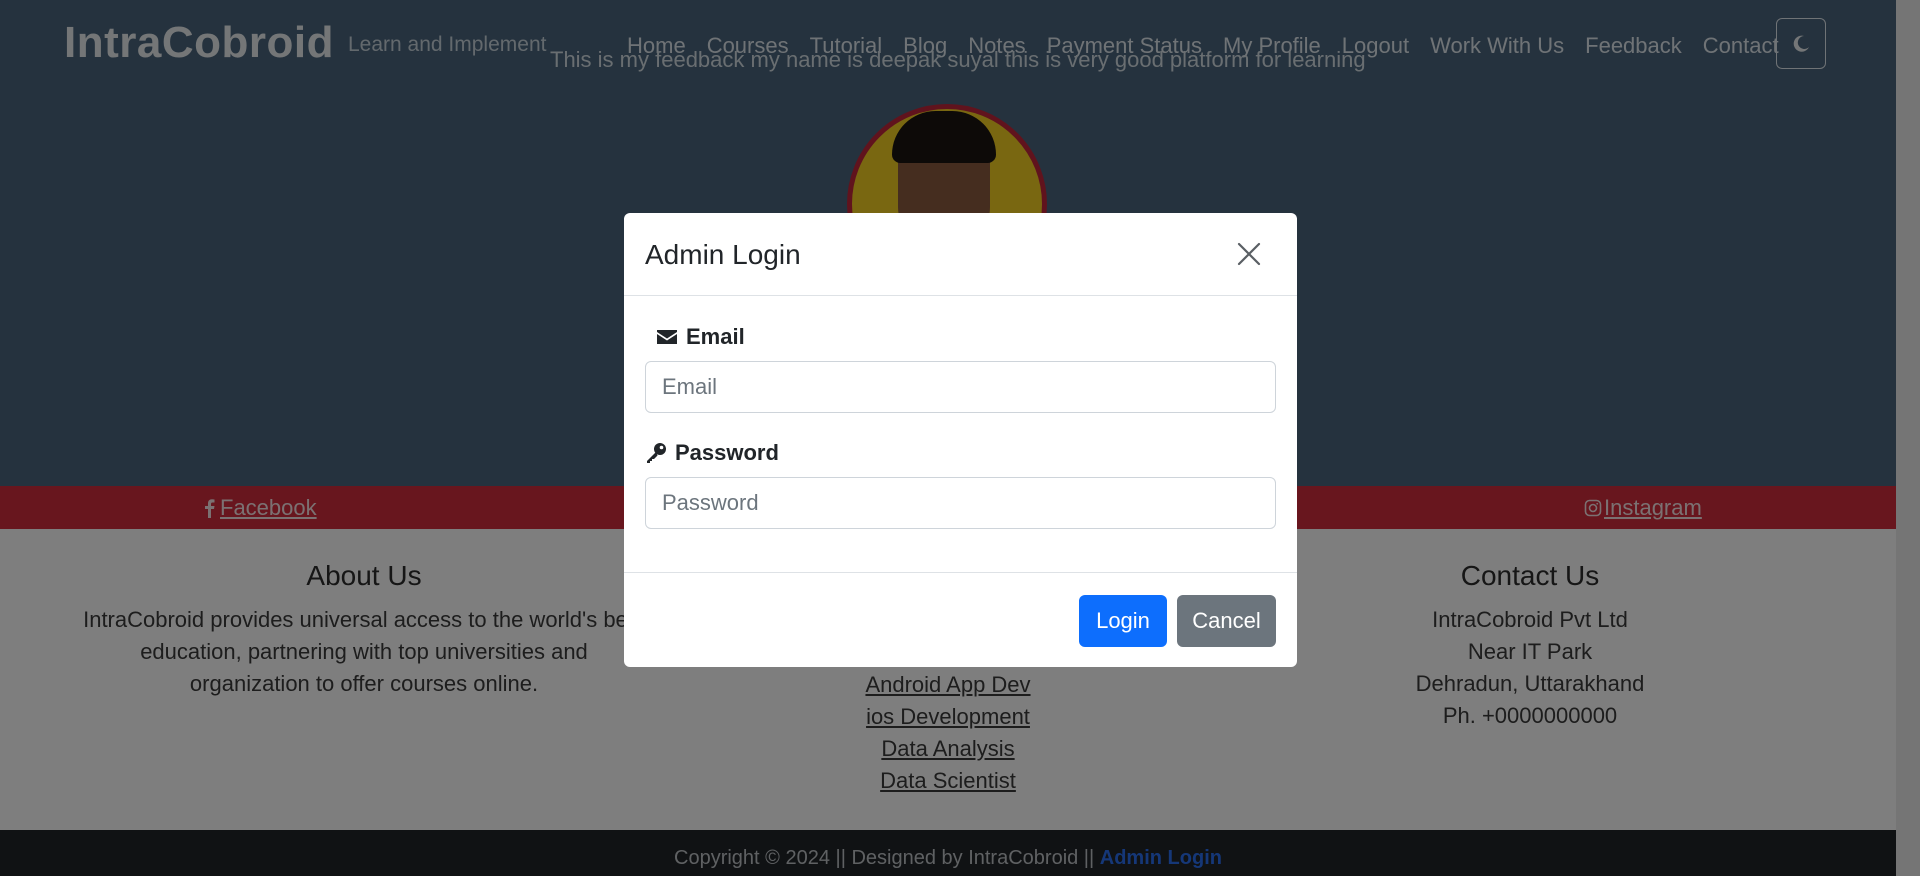 The width and height of the screenshot is (1920, 876). Describe the element at coordinates (723, 254) in the screenshot. I see `modal-title: Admin Login` at that location.